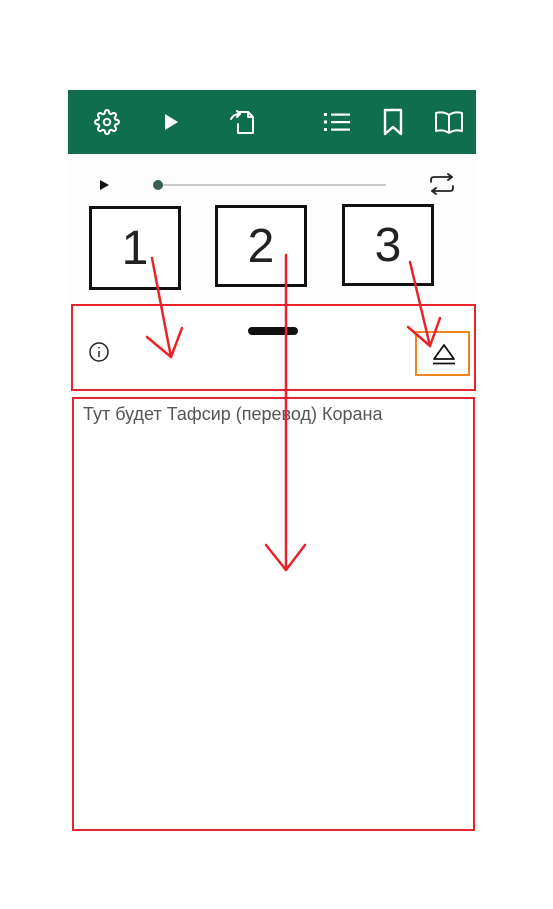 This screenshot has width=553, height=909. I want to click on audio-progress-track, so click(272, 185).